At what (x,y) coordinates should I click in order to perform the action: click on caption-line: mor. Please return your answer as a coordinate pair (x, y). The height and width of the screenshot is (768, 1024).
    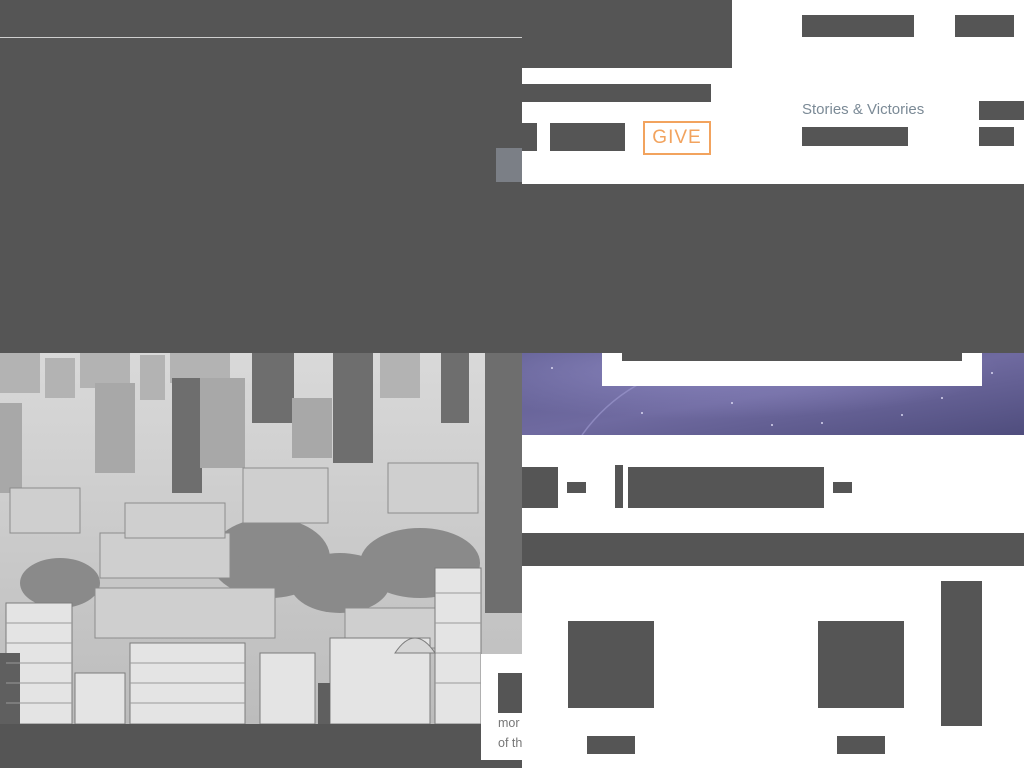
    Looking at the image, I should click on (509, 723).